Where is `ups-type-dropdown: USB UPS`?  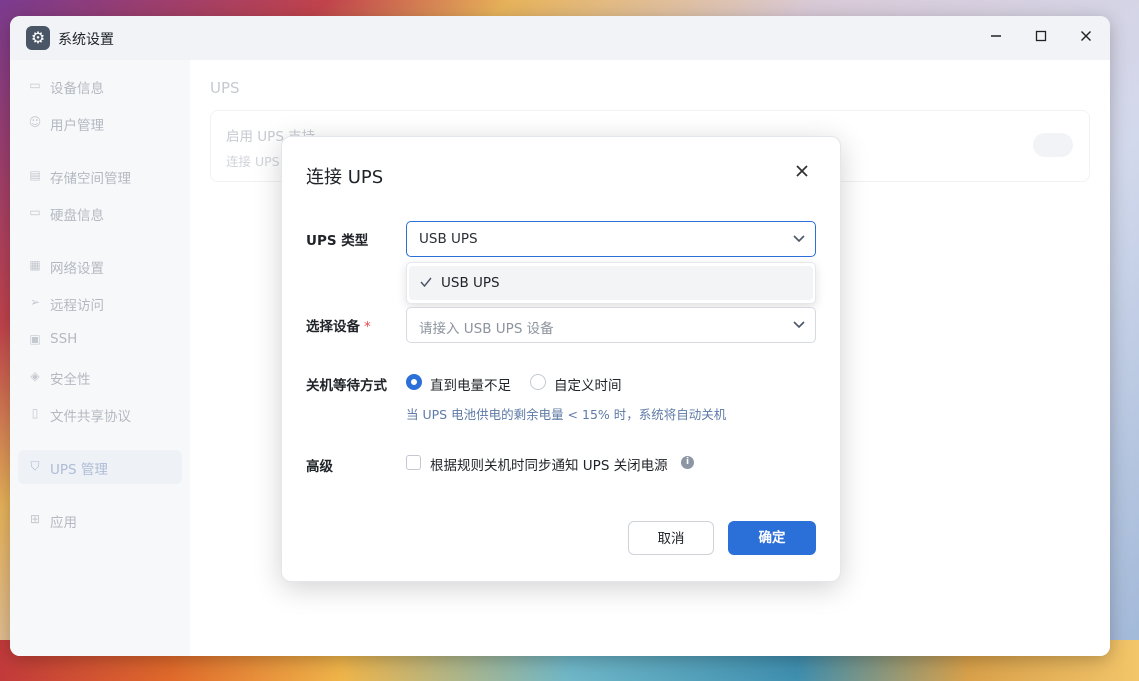
ups-type-dropdown: USB UPS is located at coordinates (611, 283).